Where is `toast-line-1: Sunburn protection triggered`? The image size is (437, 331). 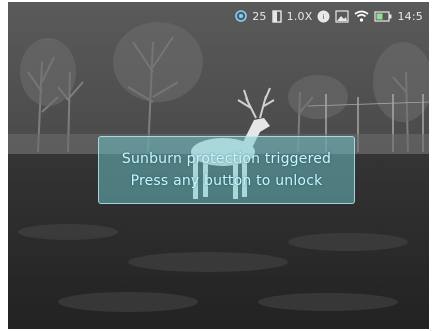 toast-line-1: Sunburn protection triggered is located at coordinates (226, 159).